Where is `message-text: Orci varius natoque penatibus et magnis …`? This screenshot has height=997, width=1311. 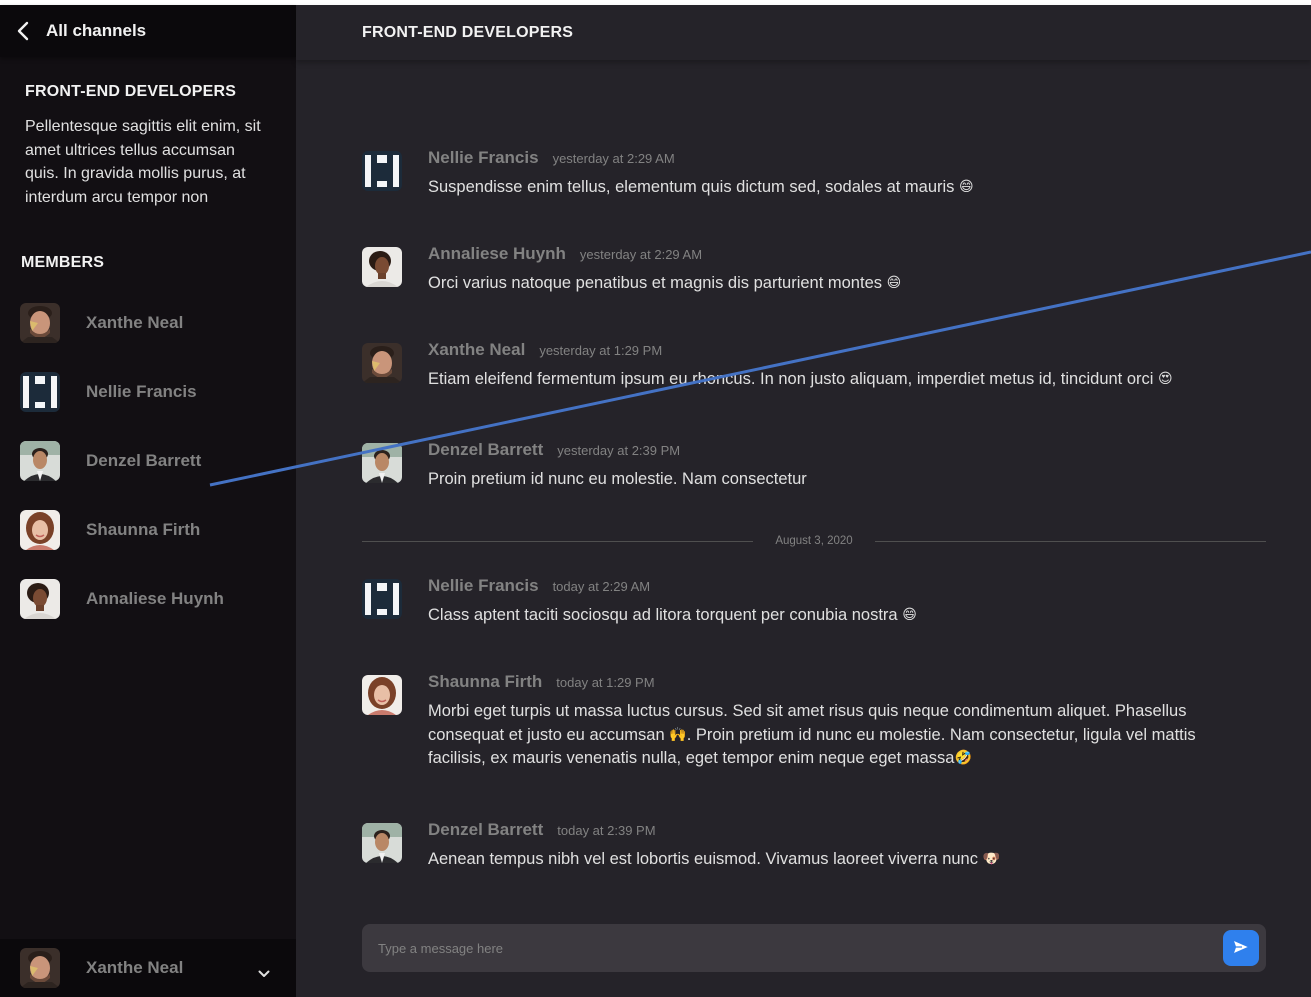
message-text: Orci varius natoque penatibus et magnis … is located at coordinates (828, 284).